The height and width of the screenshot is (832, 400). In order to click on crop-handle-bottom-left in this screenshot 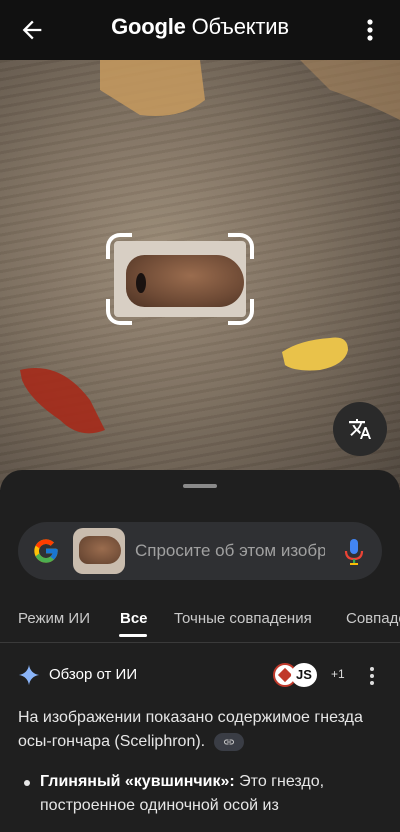, I will do `click(119, 312)`.